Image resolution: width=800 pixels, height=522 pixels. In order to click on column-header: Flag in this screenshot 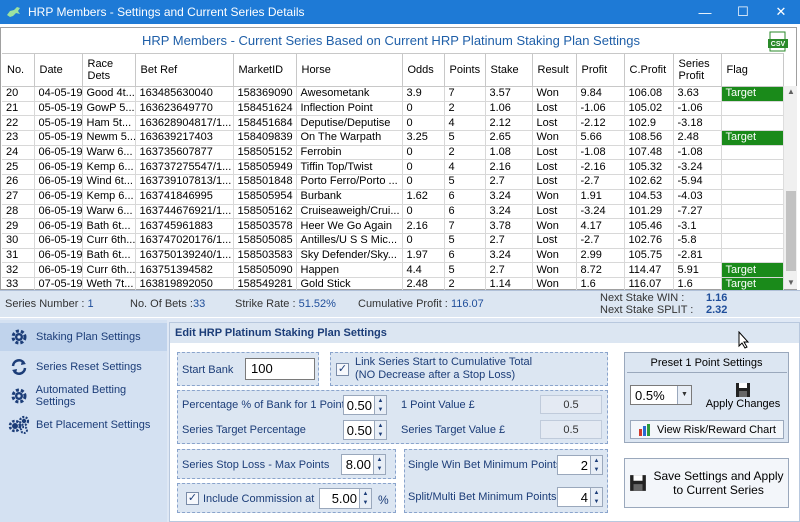, I will do `click(752, 70)`.